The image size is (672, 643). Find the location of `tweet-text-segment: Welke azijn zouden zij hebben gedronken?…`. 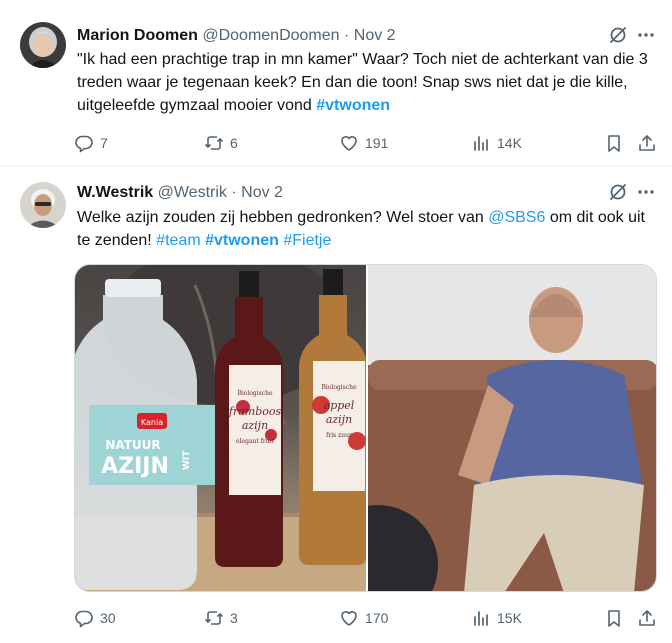

tweet-text-segment: Welke azijn zouden zij hebben gedronken?… is located at coordinates (283, 217).